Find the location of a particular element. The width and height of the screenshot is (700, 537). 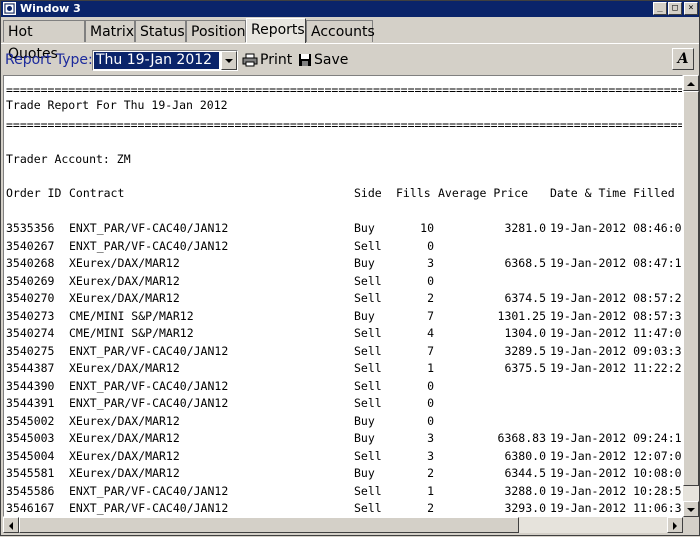

table-cell: 19-Jan-2012 12:07:0 is located at coordinates (616, 455).